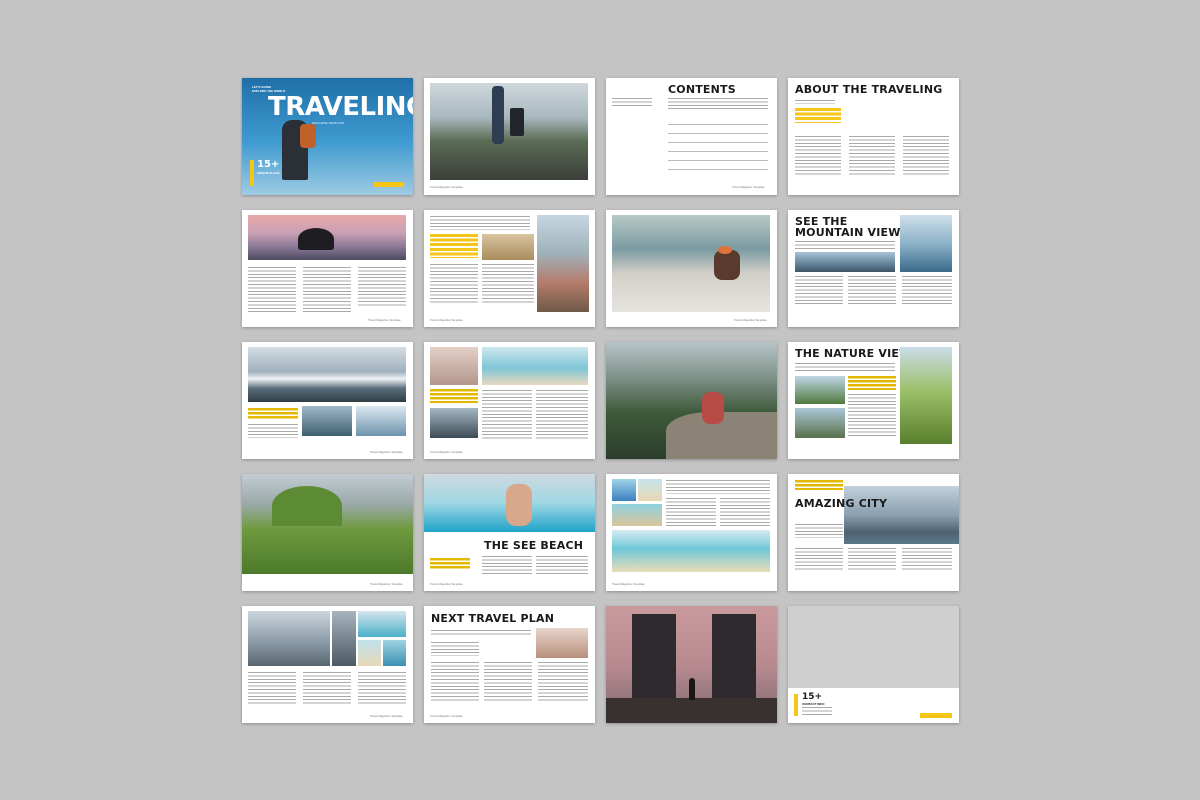 The height and width of the screenshot is (800, 1200). I want to click on next-plan-lead-text, so click(481, 633).